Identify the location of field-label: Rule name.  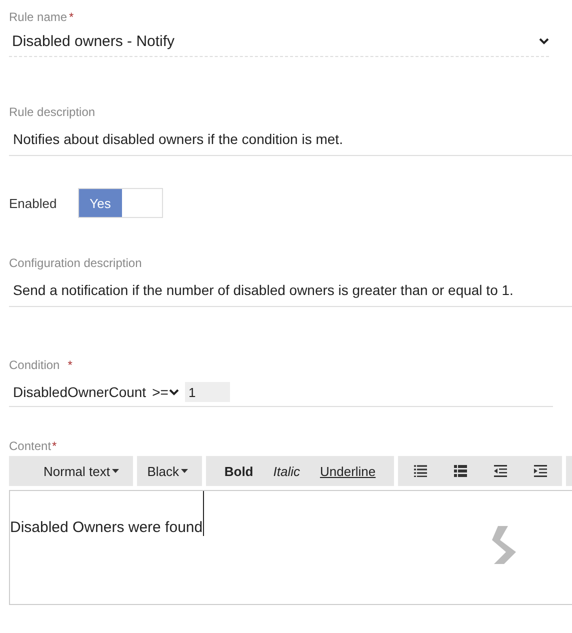
(38, 17).